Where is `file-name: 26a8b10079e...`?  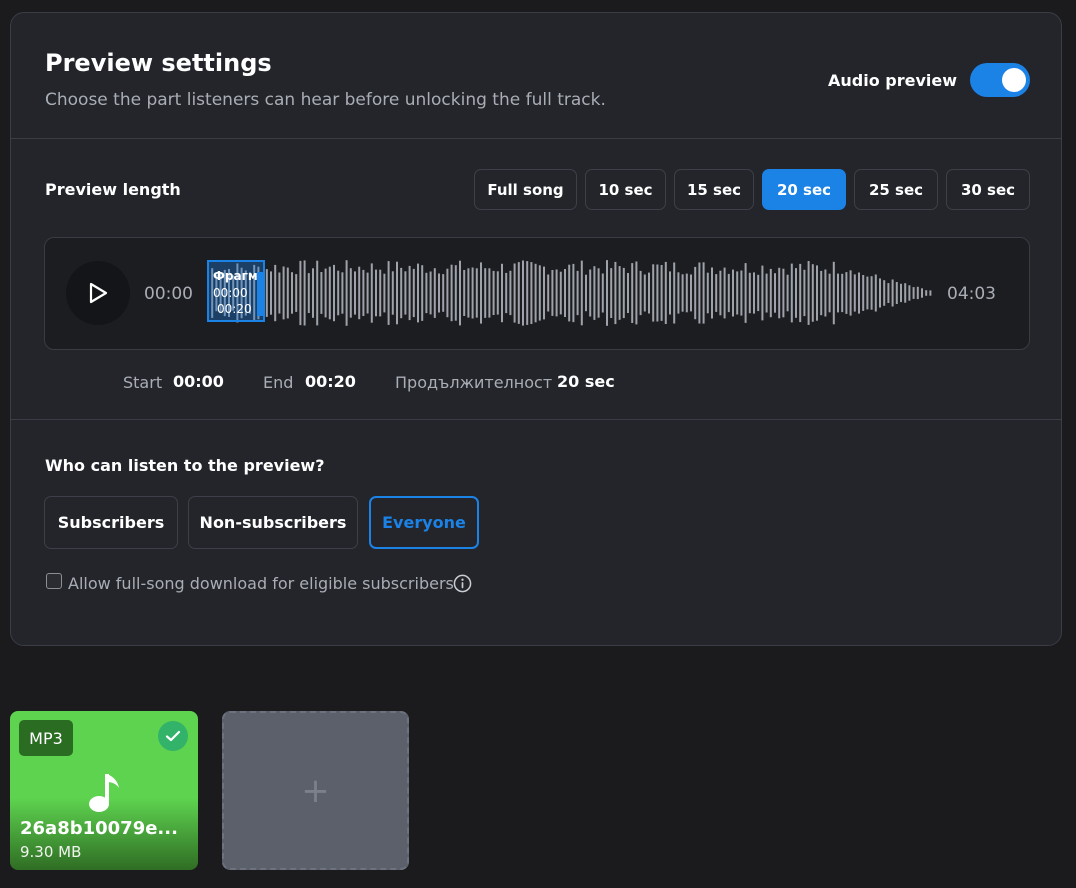 file-name: 26a8b10079e... is located at coordinates (99, 828).